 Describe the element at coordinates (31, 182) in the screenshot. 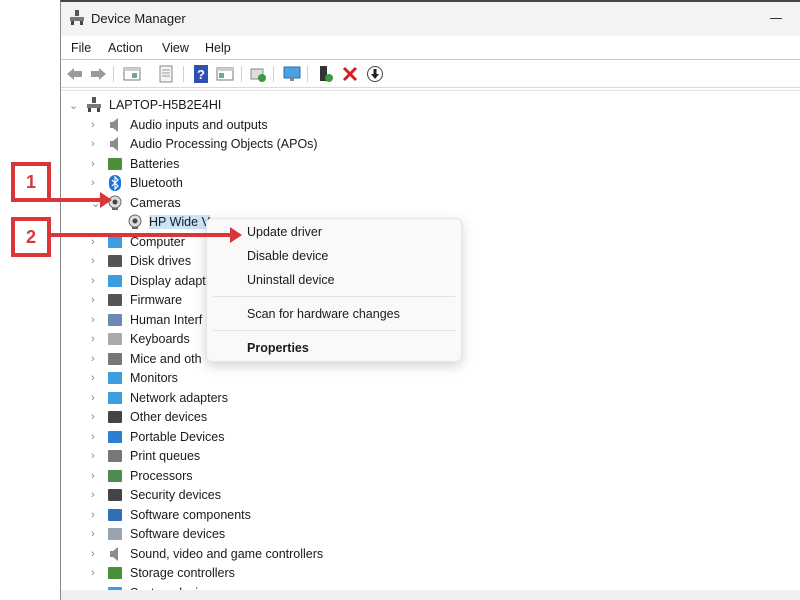

I see `annotation-callout-1: 1` at that location.